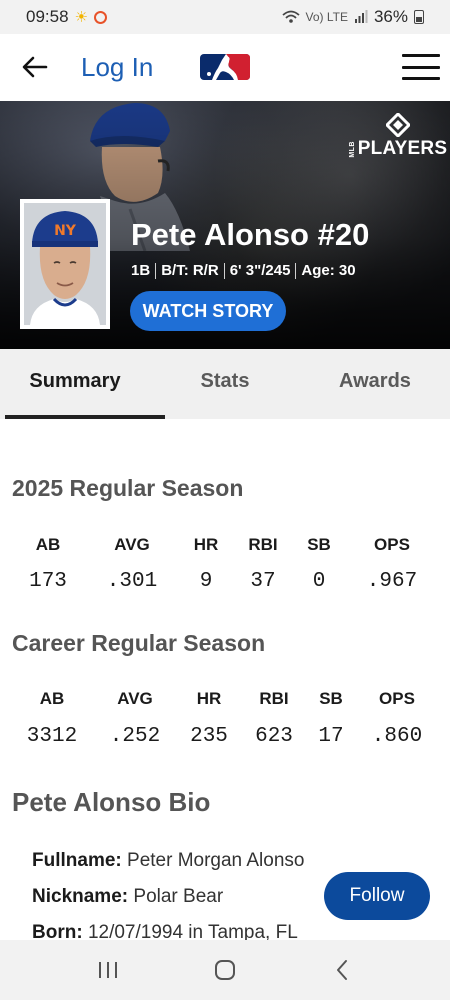 The image size is (450, 1000). Describe the element at coordinates (206, 581) in the screenshot. I see `season-value-hr: 9` at that location.